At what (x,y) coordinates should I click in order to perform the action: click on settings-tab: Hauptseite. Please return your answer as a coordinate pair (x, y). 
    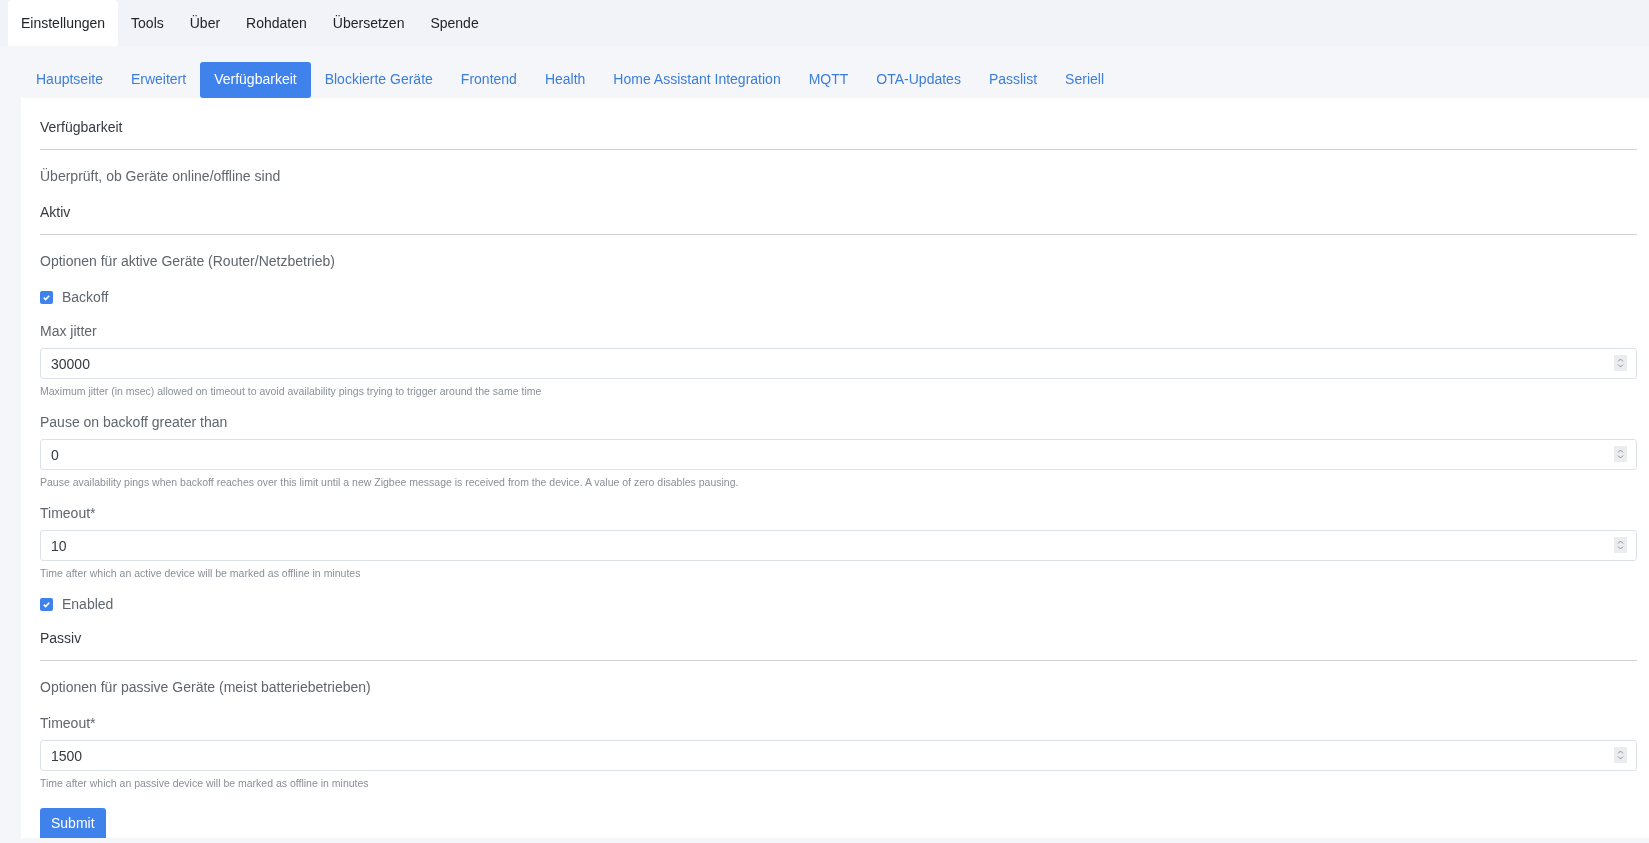
    Looking at the image, I should click on (69, 79).